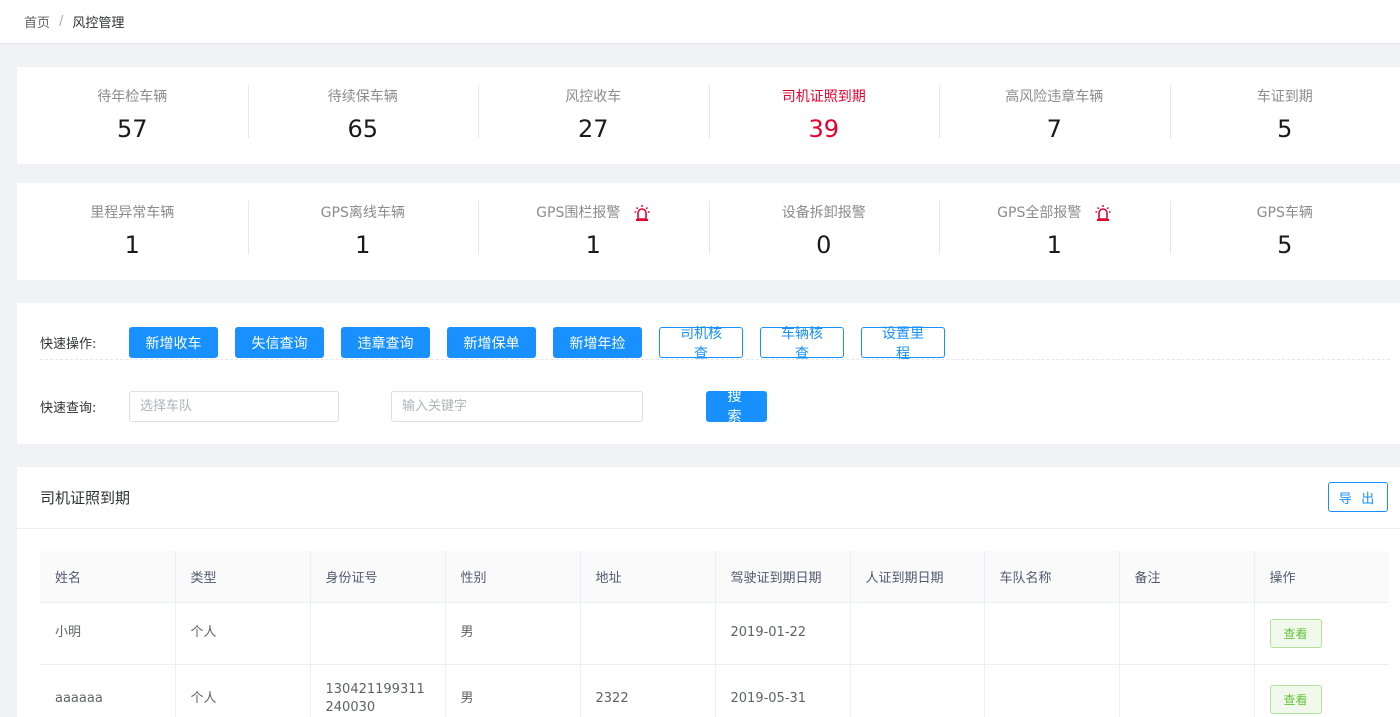 The height and width of the screenshot is (717, 1400). Describe the element at coordinates (513, 577) in the screenshot. I see `column-header: 性别` at that location.